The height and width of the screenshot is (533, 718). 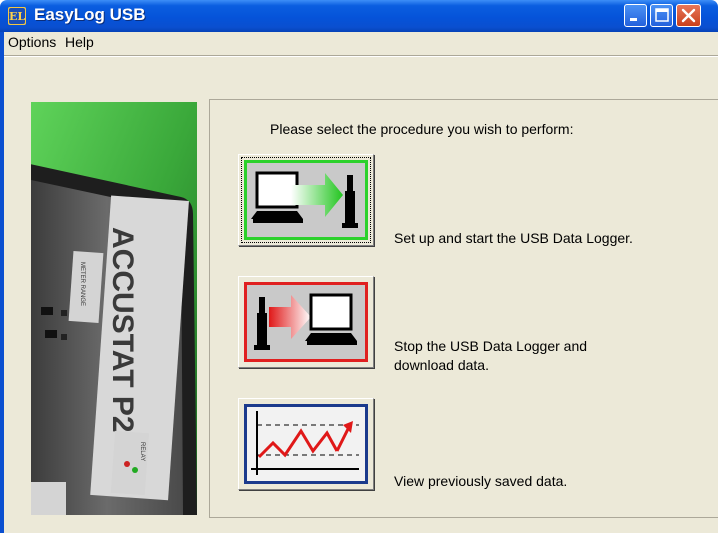 I want to click on close-icon, so click(x=688, y=15).